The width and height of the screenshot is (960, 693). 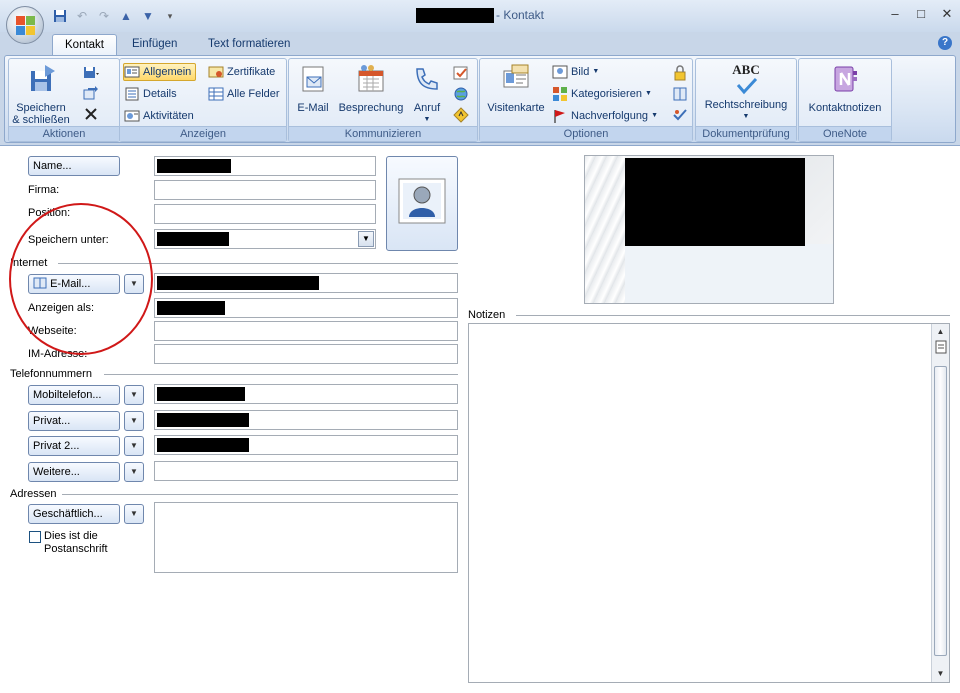 What do you see at coordinates (91, 73) in the screenshot?
I see `save-options-icon` at bounding box center [91, 73].